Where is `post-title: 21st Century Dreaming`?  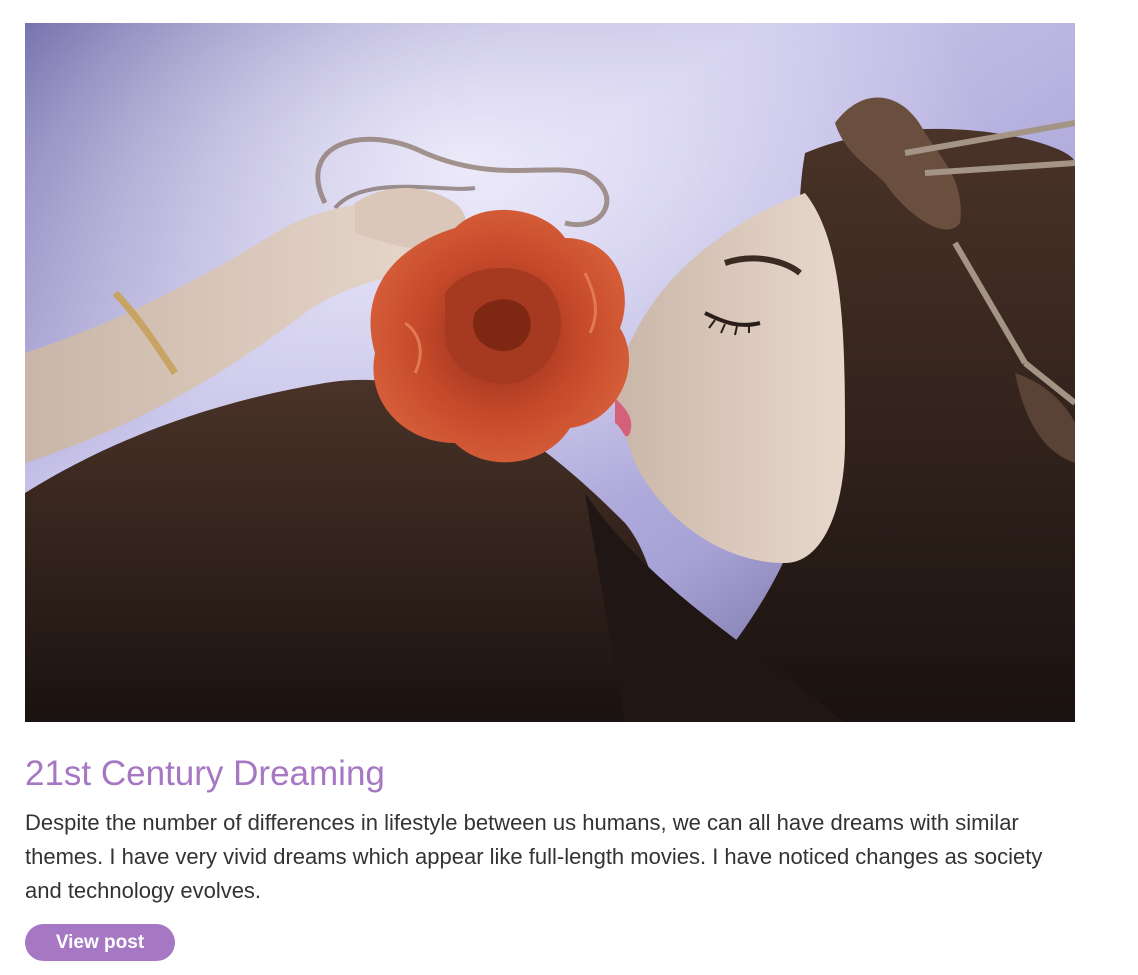 post-title: 21st Century Dreaming is located at coordinates (550, 774).